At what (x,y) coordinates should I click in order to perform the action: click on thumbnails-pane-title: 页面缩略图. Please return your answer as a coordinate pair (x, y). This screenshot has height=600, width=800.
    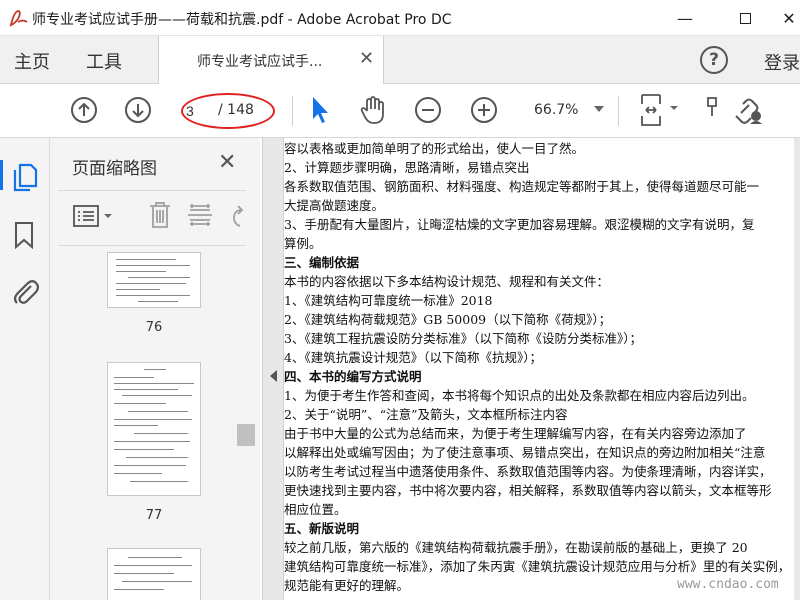
    Looking at the image, I should click on (114, 169).